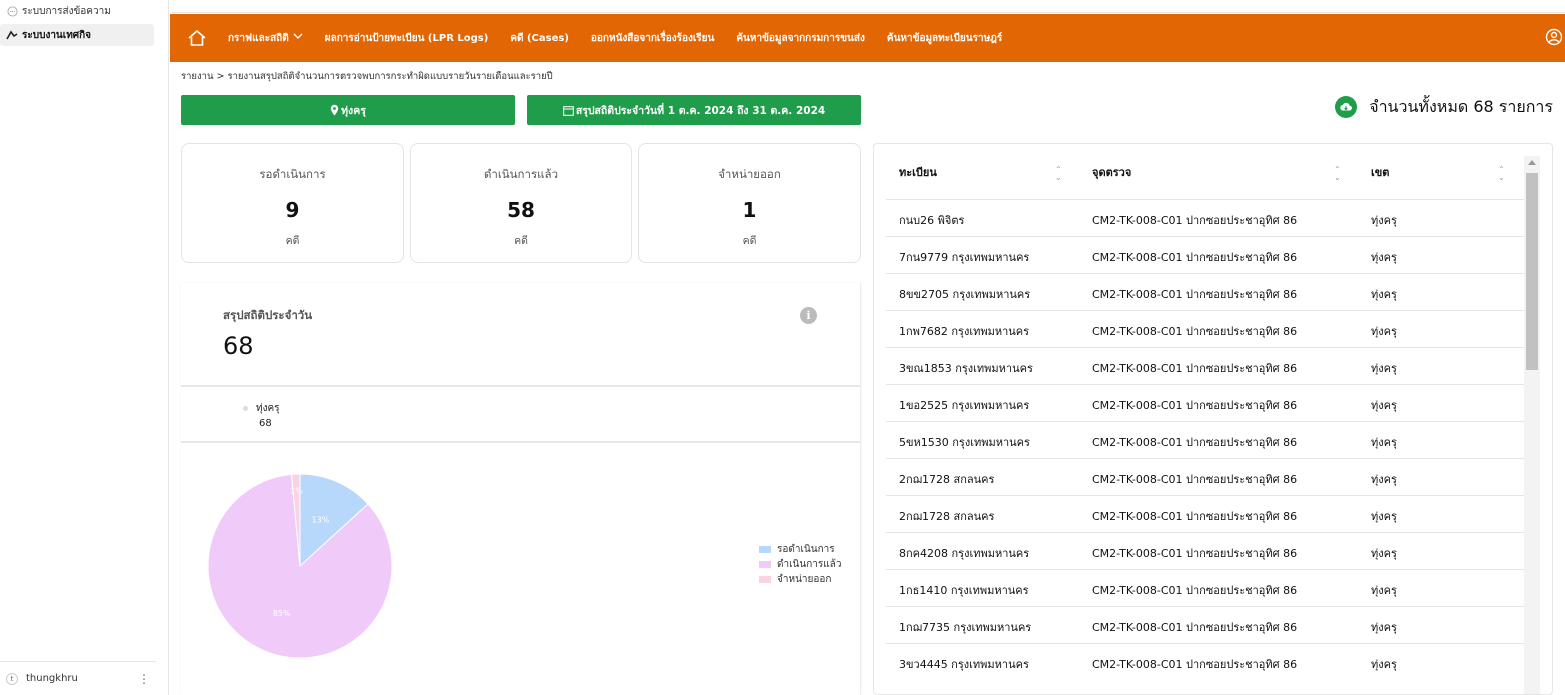  I want to click on total-count: จำนวนทั้งหมด 68 รายการ, so click(1444, 107).